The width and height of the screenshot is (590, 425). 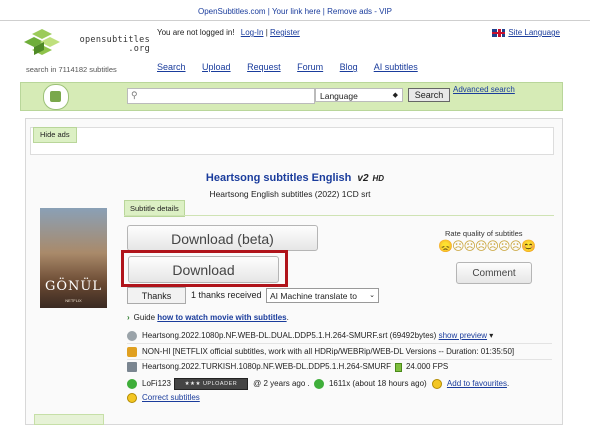 What do you see at coordinates (221, 96) in the screenshot?
I see `search-input: ⚲` at bounding box center [221, 96].